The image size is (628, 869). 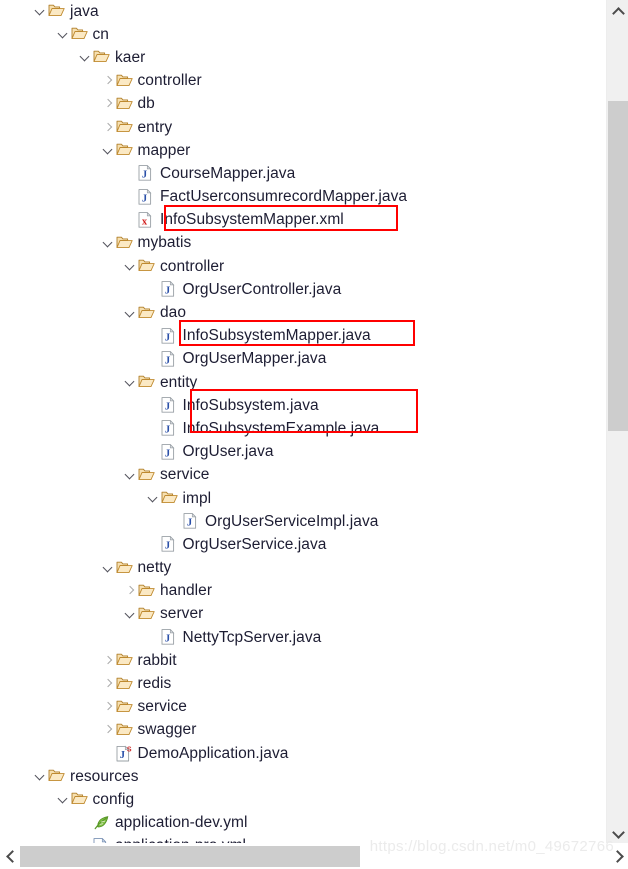 I want to click on tree-item-label: NettyTcpServer.java, so click(x=252, y=637).